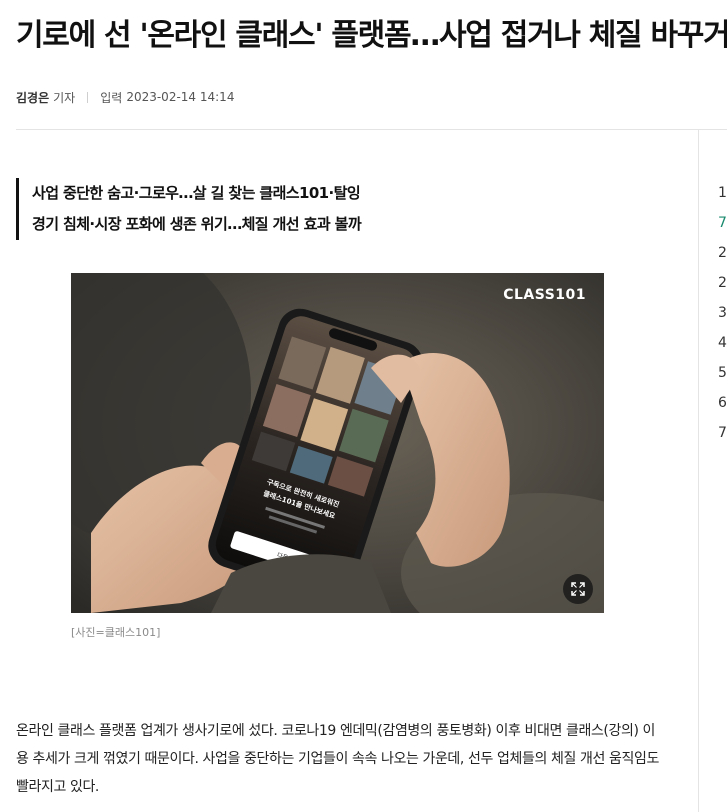  Describe the element at coordinates (722, 193) in the screenshot. I see `sidebar-rank-item: 1` at that location.